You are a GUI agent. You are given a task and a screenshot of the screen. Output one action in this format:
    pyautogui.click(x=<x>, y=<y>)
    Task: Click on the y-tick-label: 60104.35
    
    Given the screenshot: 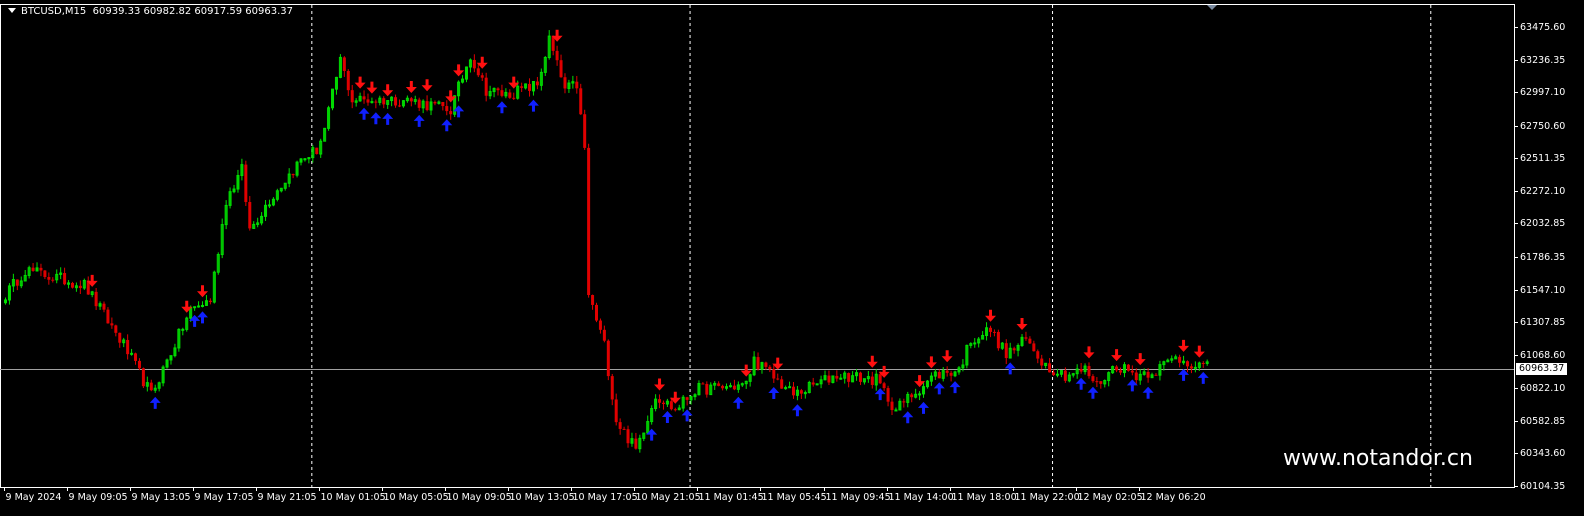 What is the action you would take?
    pyautogui.click(x=1543, y=486)
    